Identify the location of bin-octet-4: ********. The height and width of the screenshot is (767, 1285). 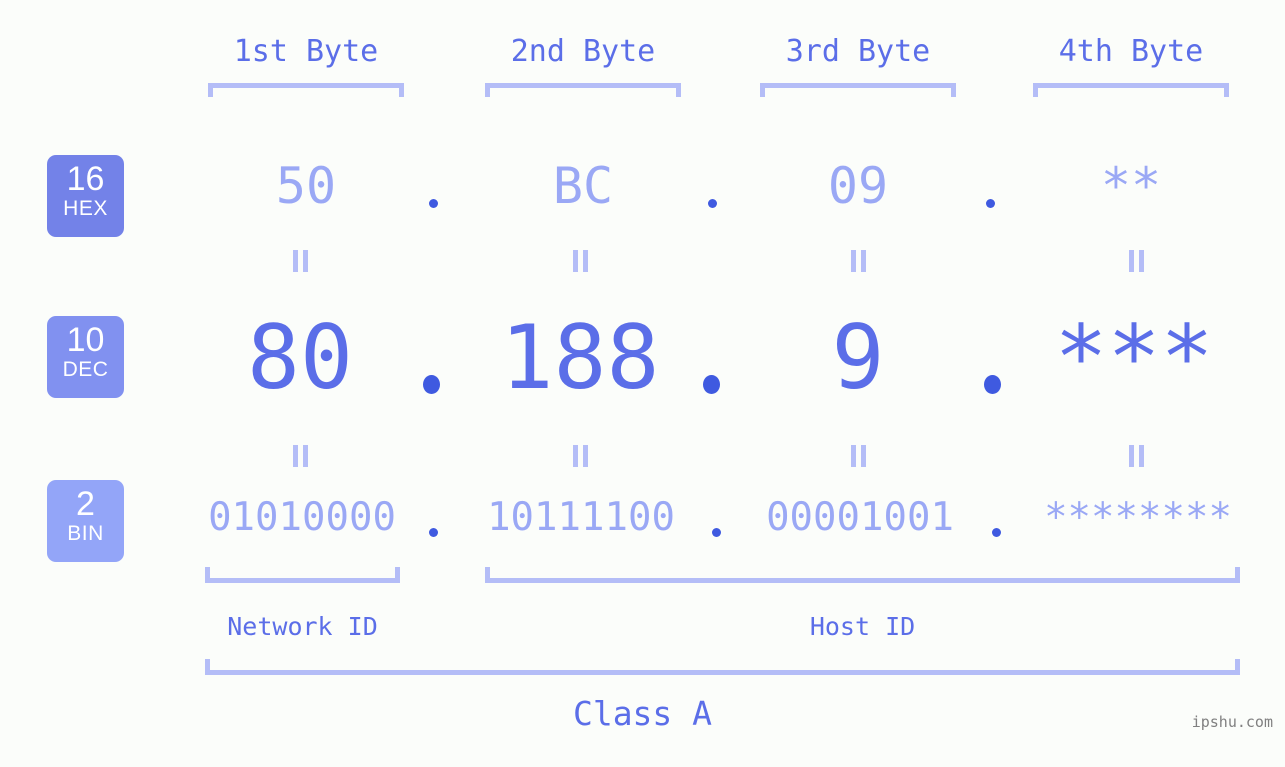
(1138, 517).